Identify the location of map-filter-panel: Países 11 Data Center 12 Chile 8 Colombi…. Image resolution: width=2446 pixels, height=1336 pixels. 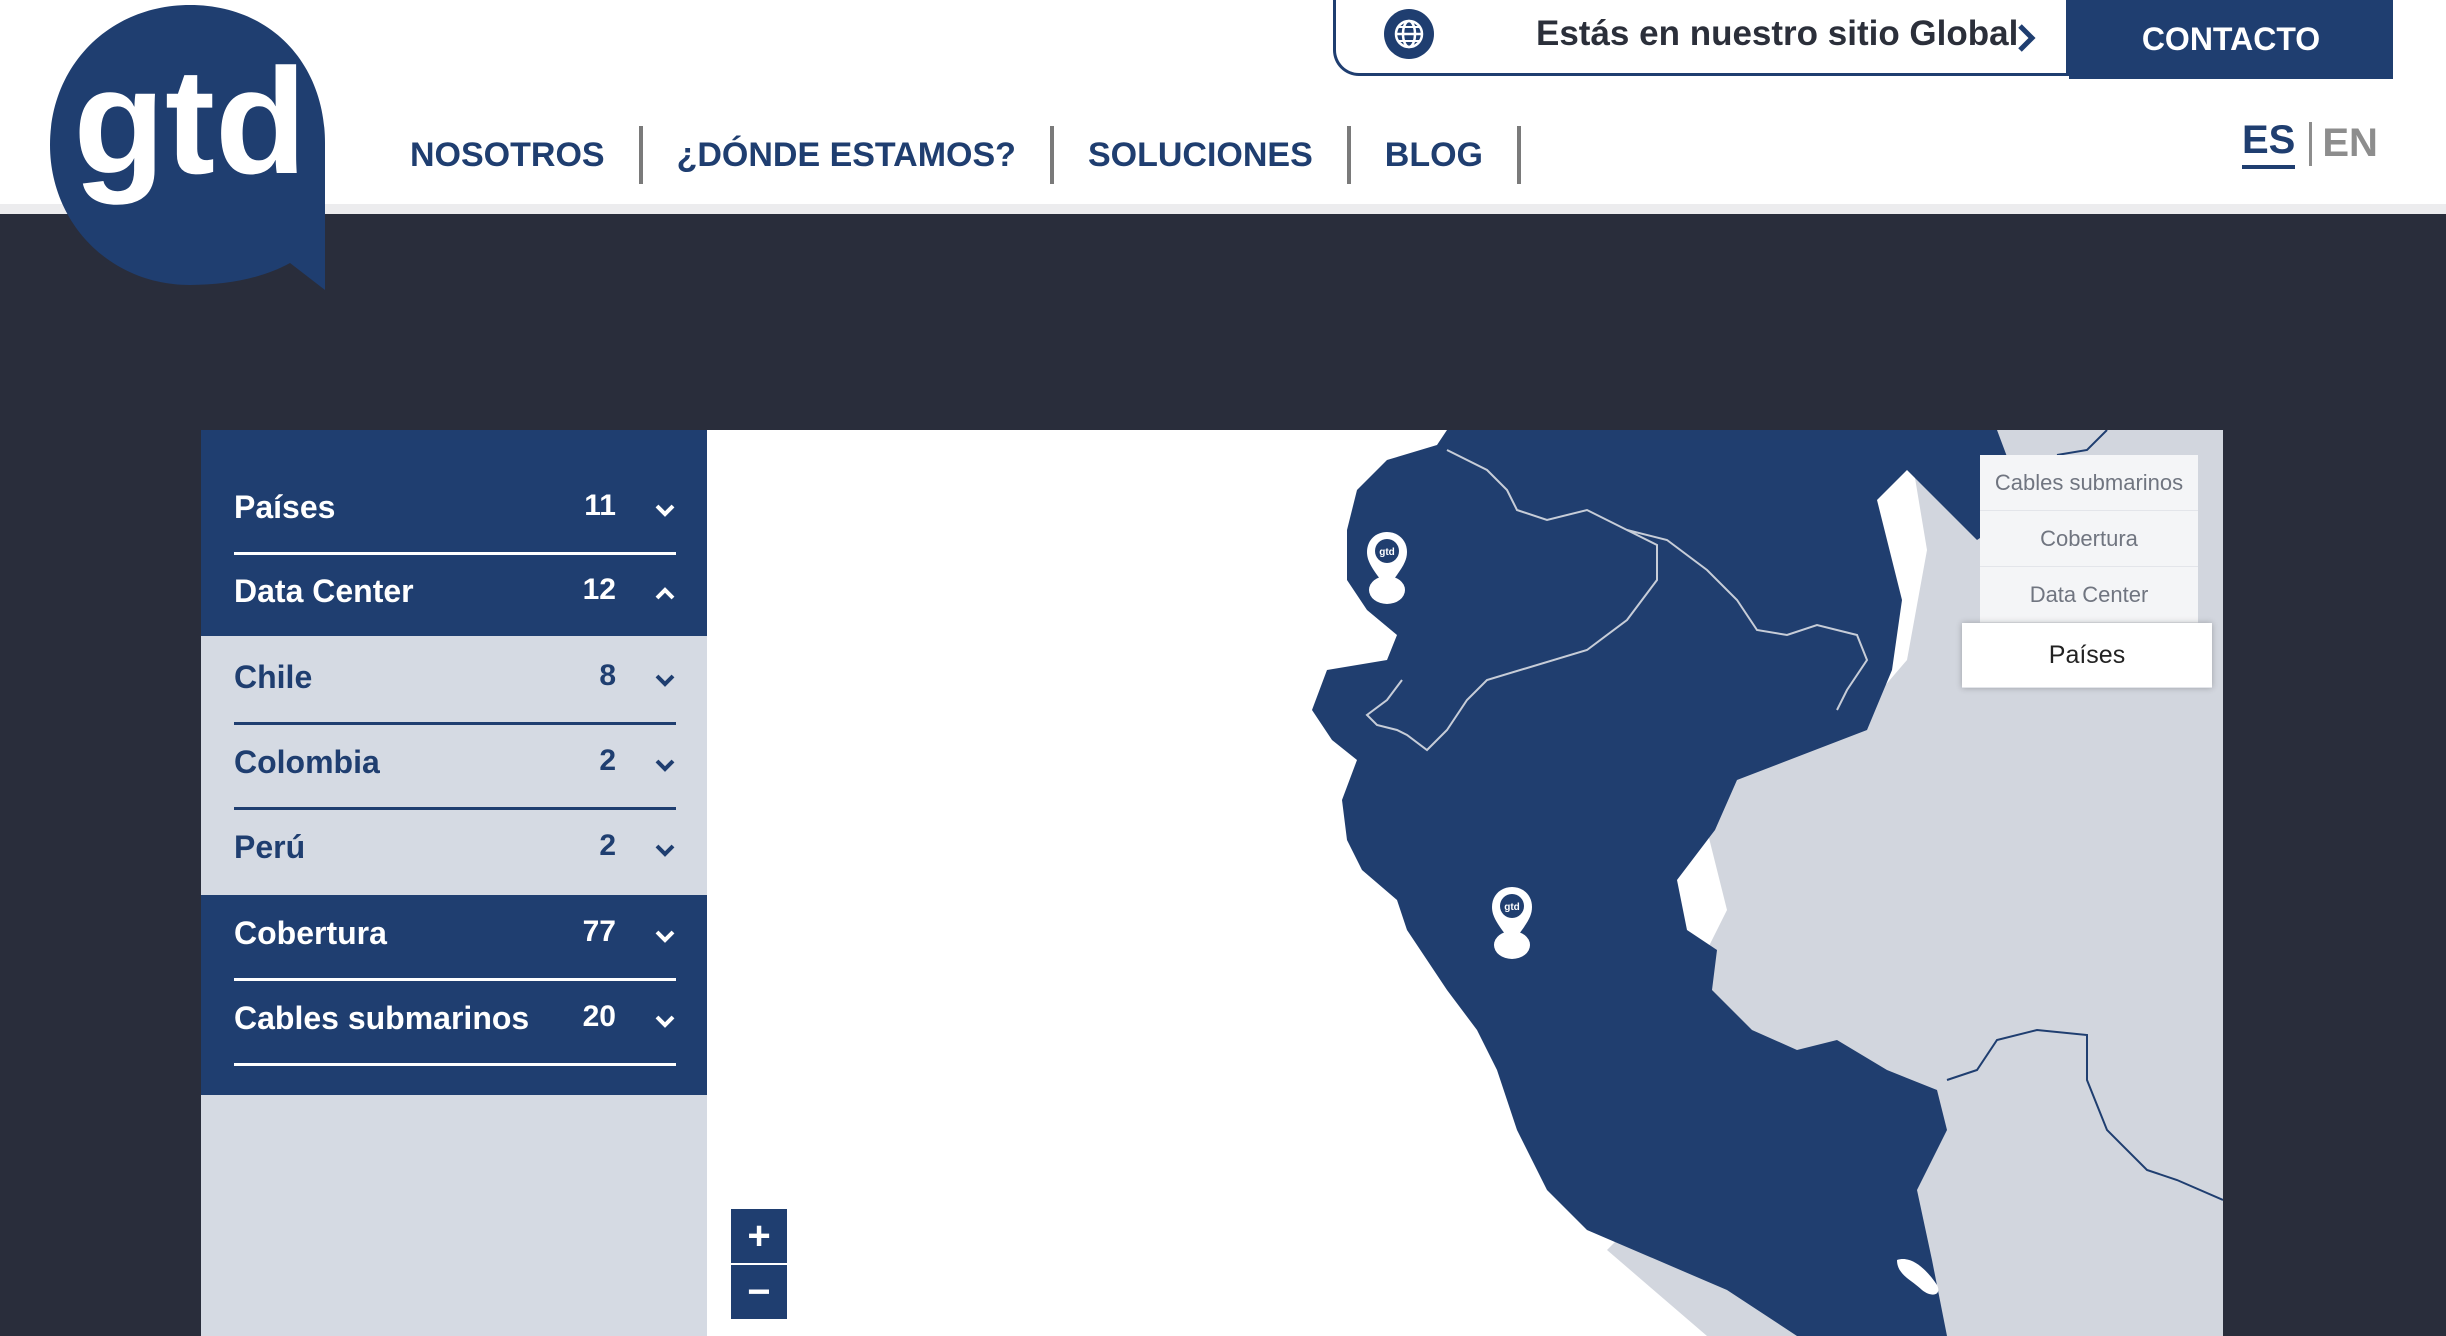
(454, 883).